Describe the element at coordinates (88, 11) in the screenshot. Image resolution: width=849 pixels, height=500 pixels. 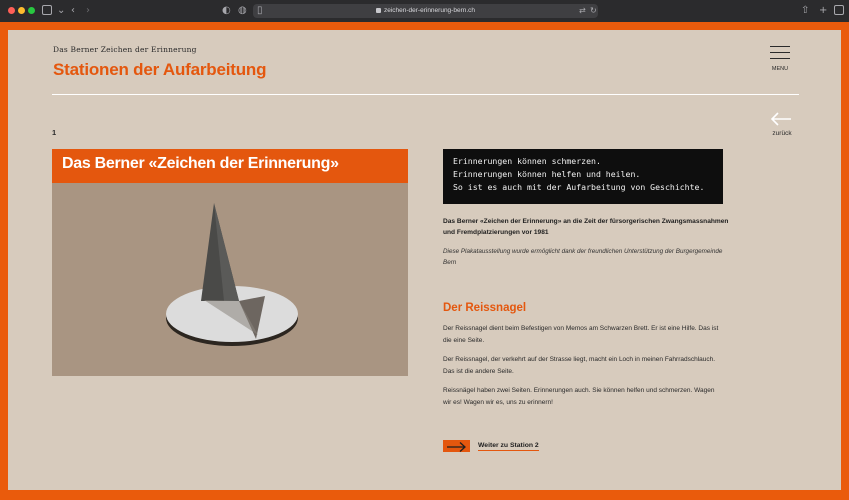
I see `forward-nav-icon: ›` at that location.